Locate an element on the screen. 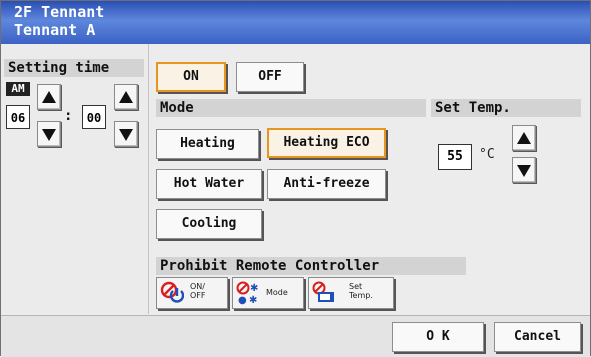 Image resolution: width=591 pixels, height=357 pixels. minute-down-button is located at coordinates (126, 134).